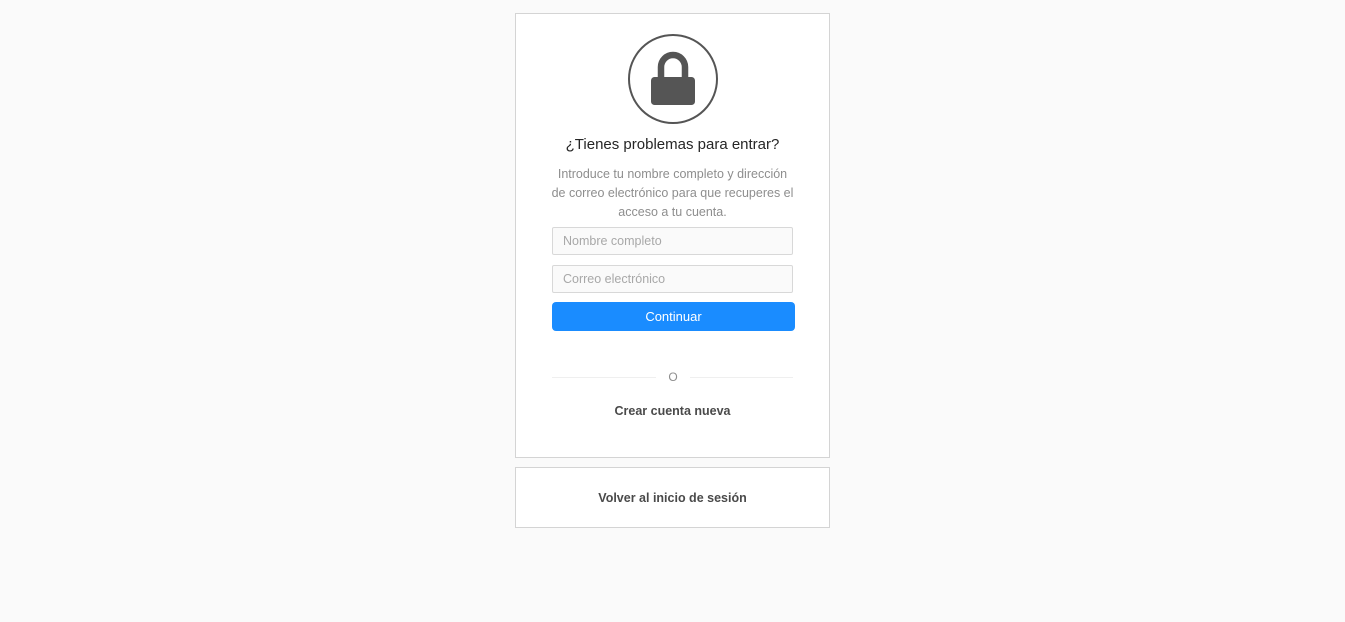 This screenshot has width=1345, height=622. I want to click on email-input, so click(672, 279).